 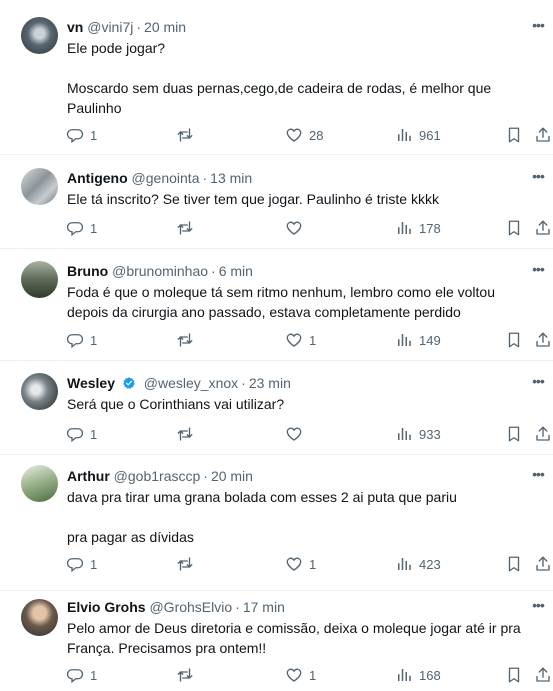 What do you see at coordinates (236, 271) in the screenshot?
I see `timestamp: 6 min` at bounding box center [236, 271].